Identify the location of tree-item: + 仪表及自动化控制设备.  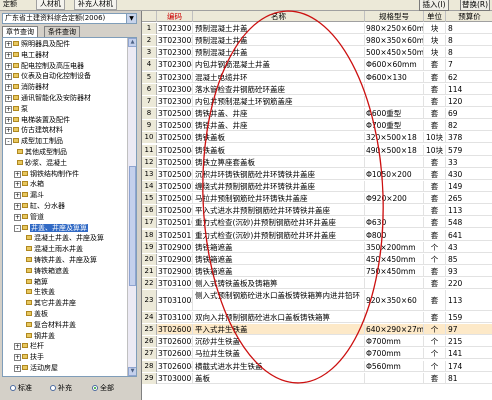
(48, 76).